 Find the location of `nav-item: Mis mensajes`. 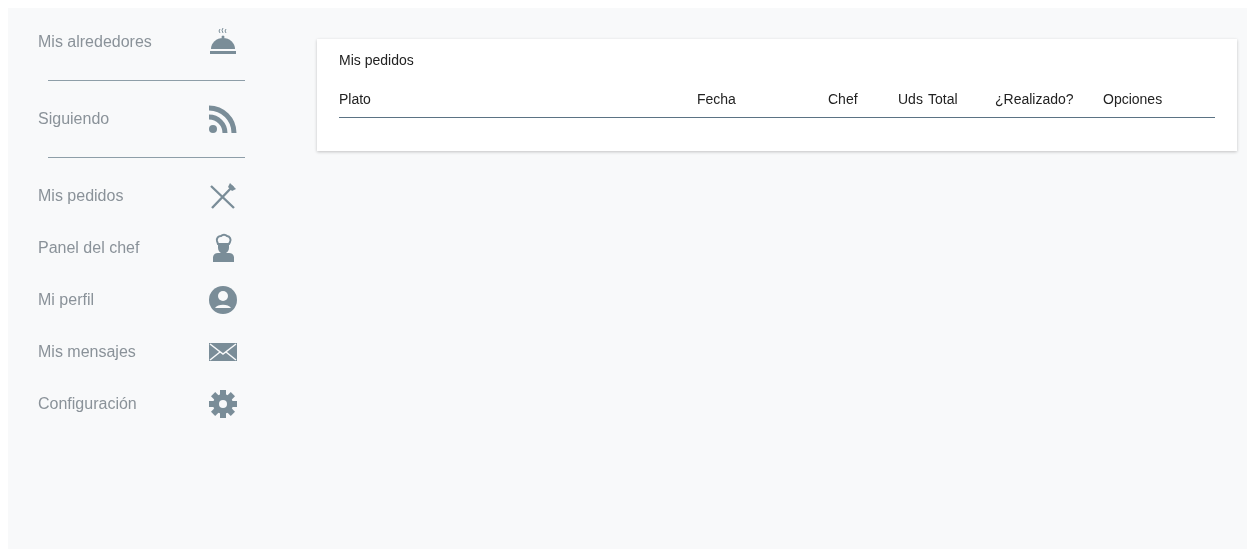

nav-item: Mis mensajes is located at coordinates (87, 352).